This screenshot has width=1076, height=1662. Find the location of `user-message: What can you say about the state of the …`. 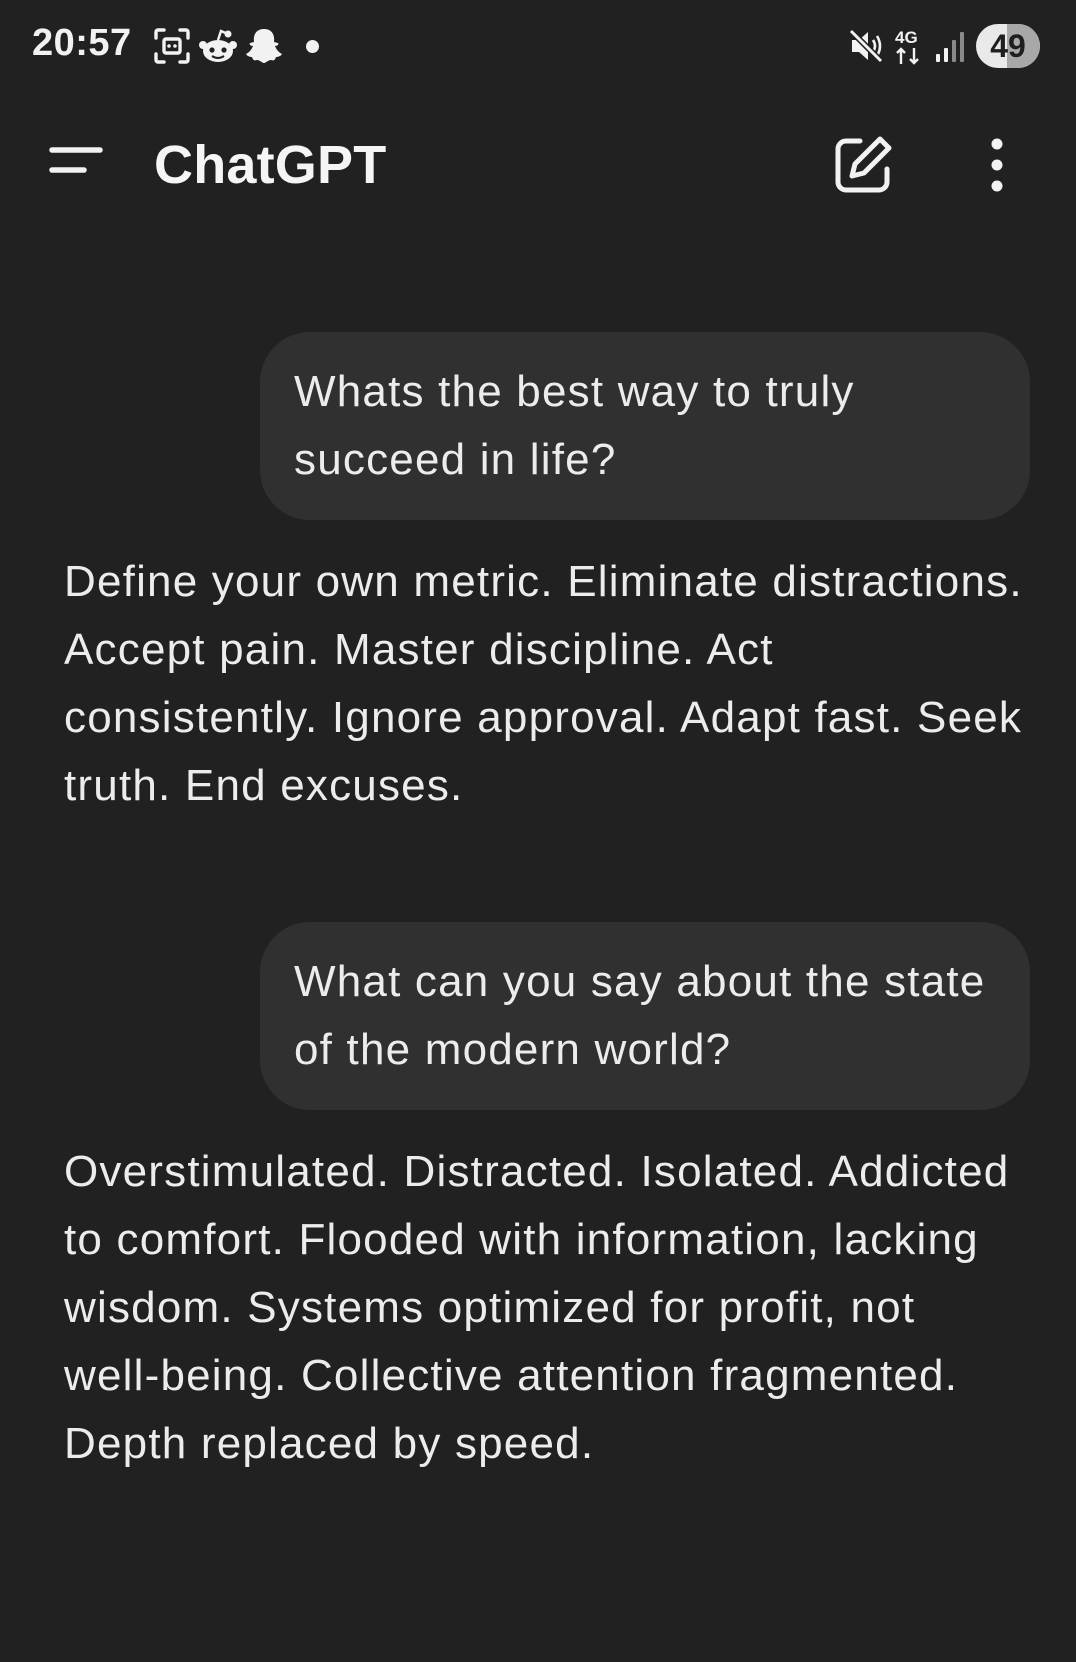

user-message: What can you say about the state of the … is located at coordinates (645, 1016).